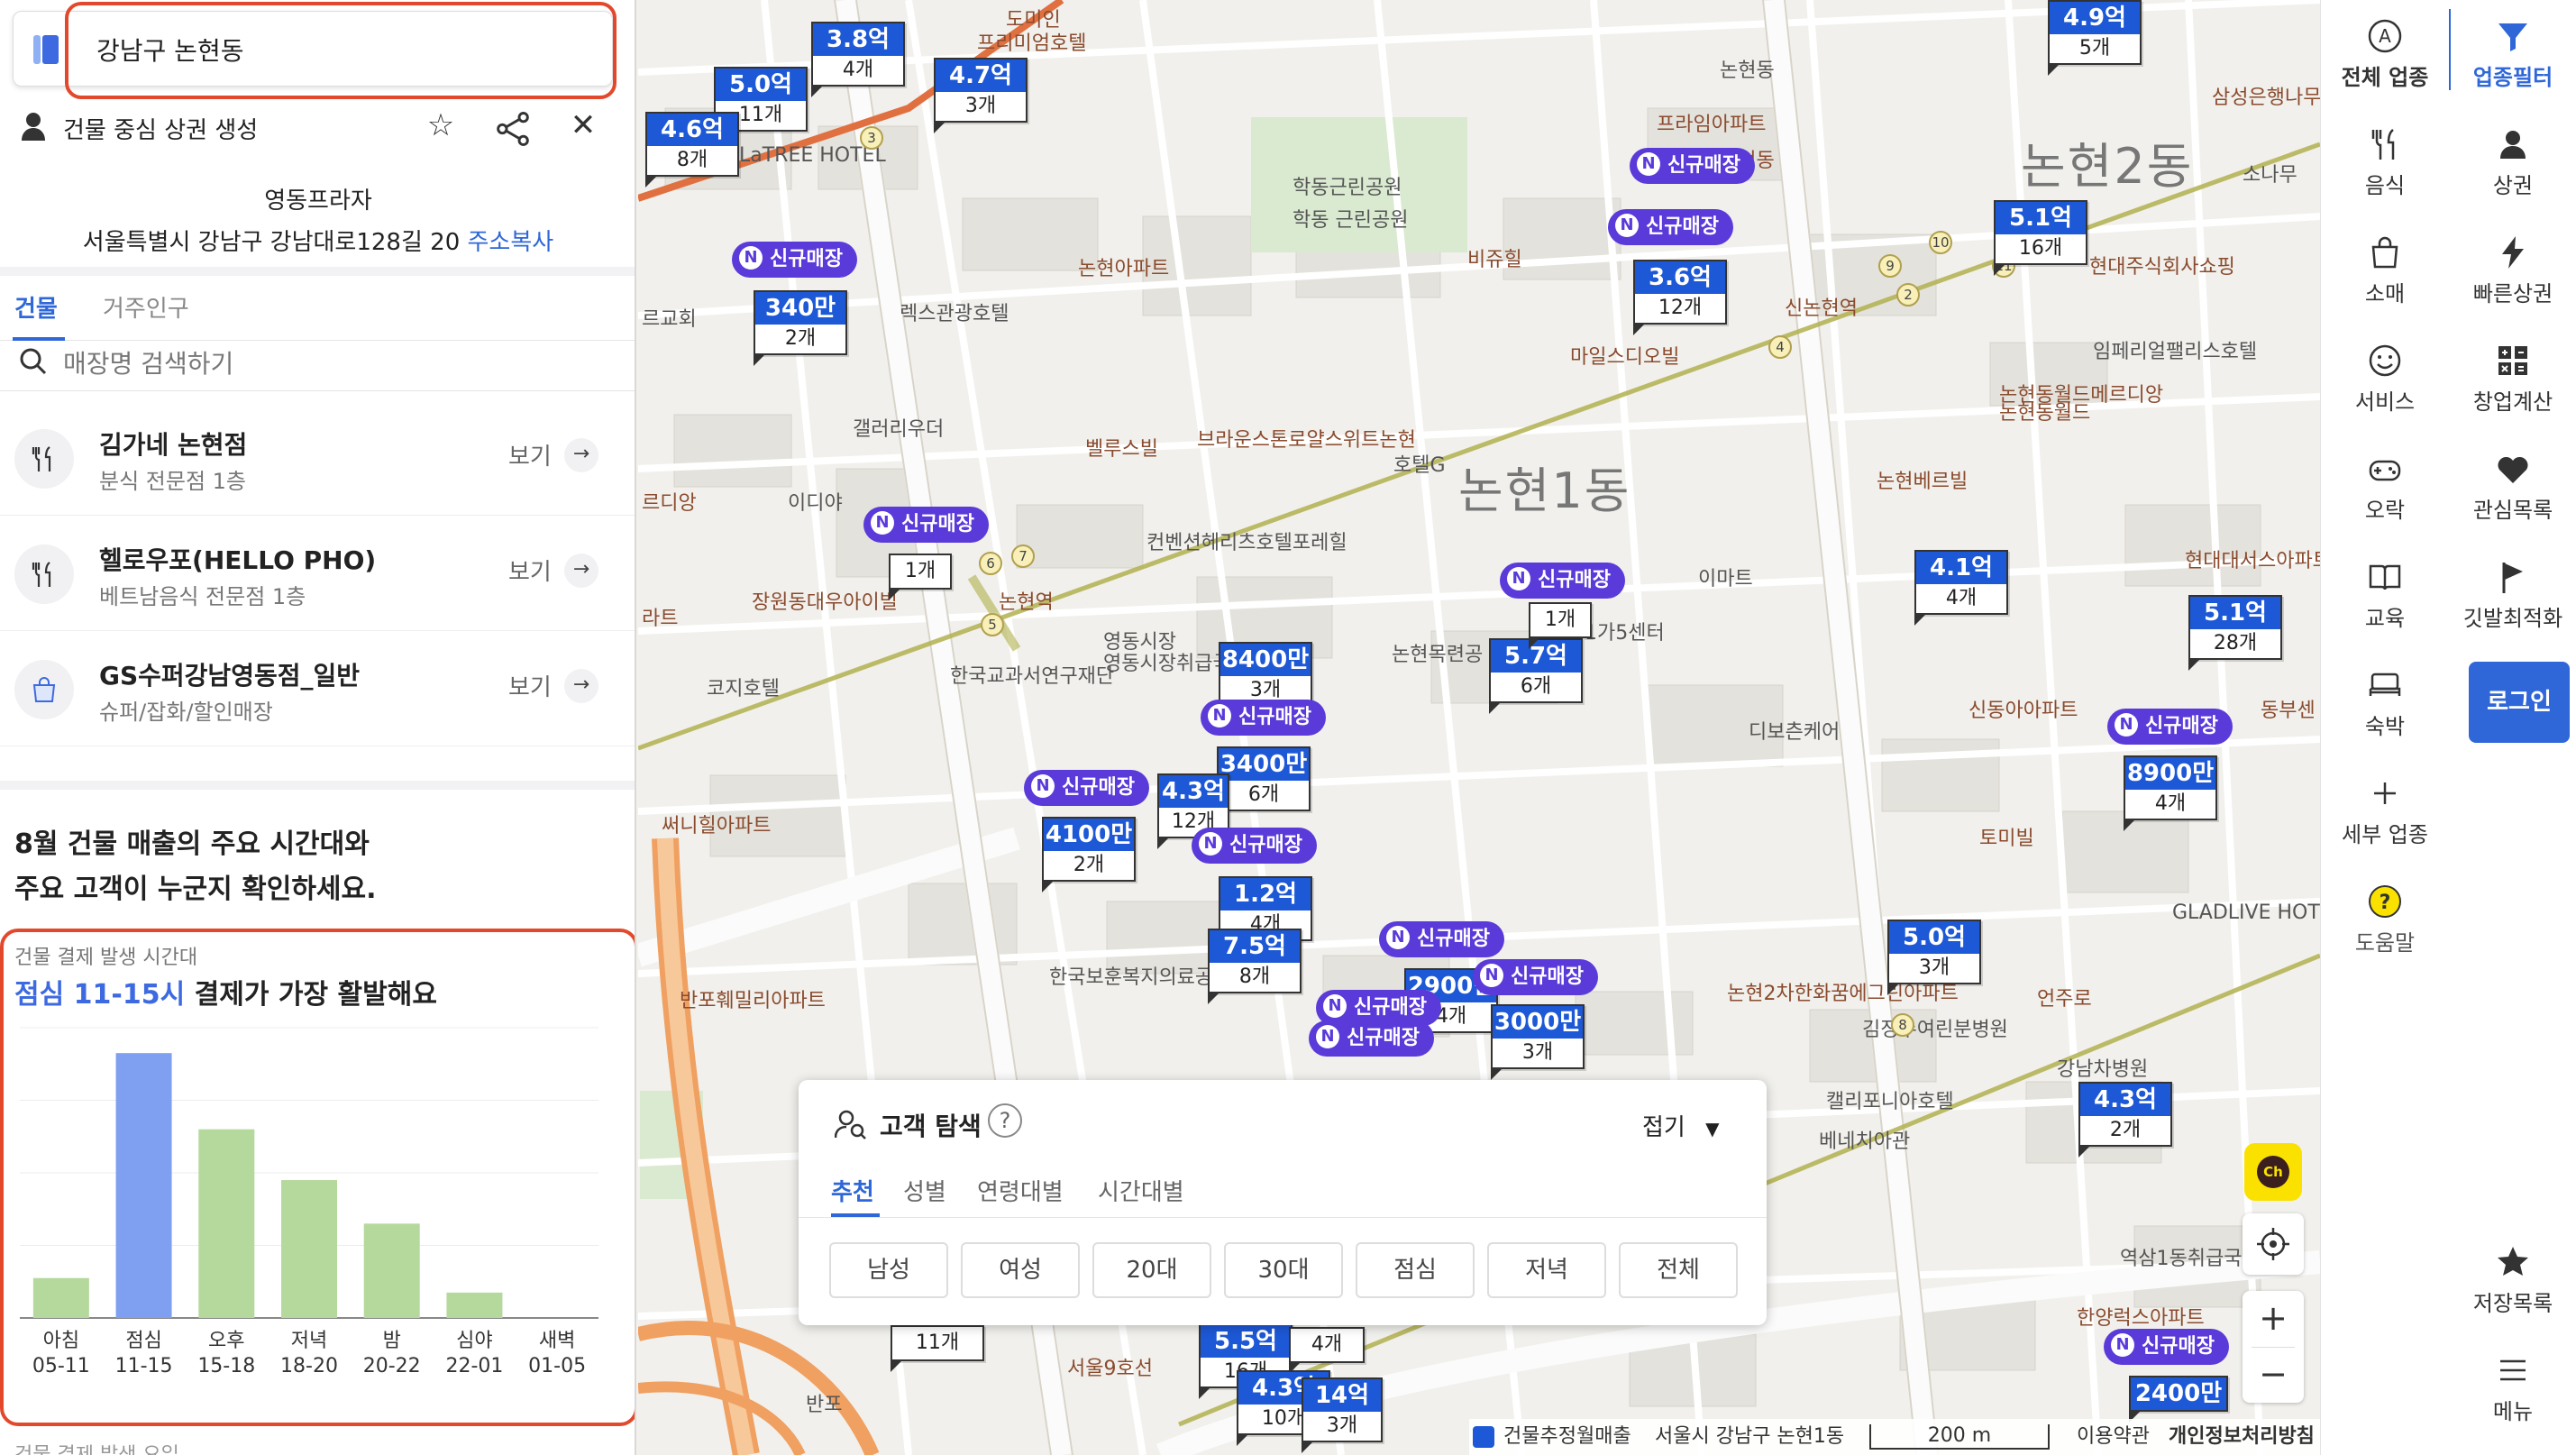  I want to click on sales-marker: 4.6억 8개, so click(692, 150).